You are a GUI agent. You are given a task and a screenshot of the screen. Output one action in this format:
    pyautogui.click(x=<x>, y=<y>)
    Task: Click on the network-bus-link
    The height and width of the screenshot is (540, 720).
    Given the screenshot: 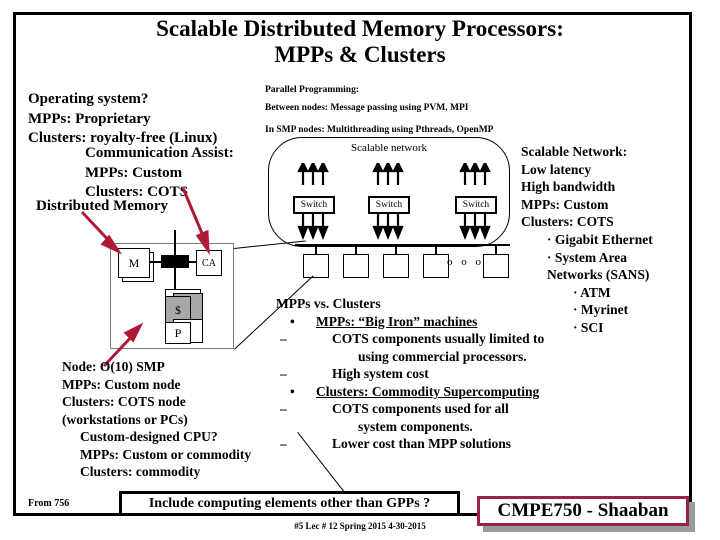 What is the action you would take?
    pyautogui.click(x=175, y=243)
    